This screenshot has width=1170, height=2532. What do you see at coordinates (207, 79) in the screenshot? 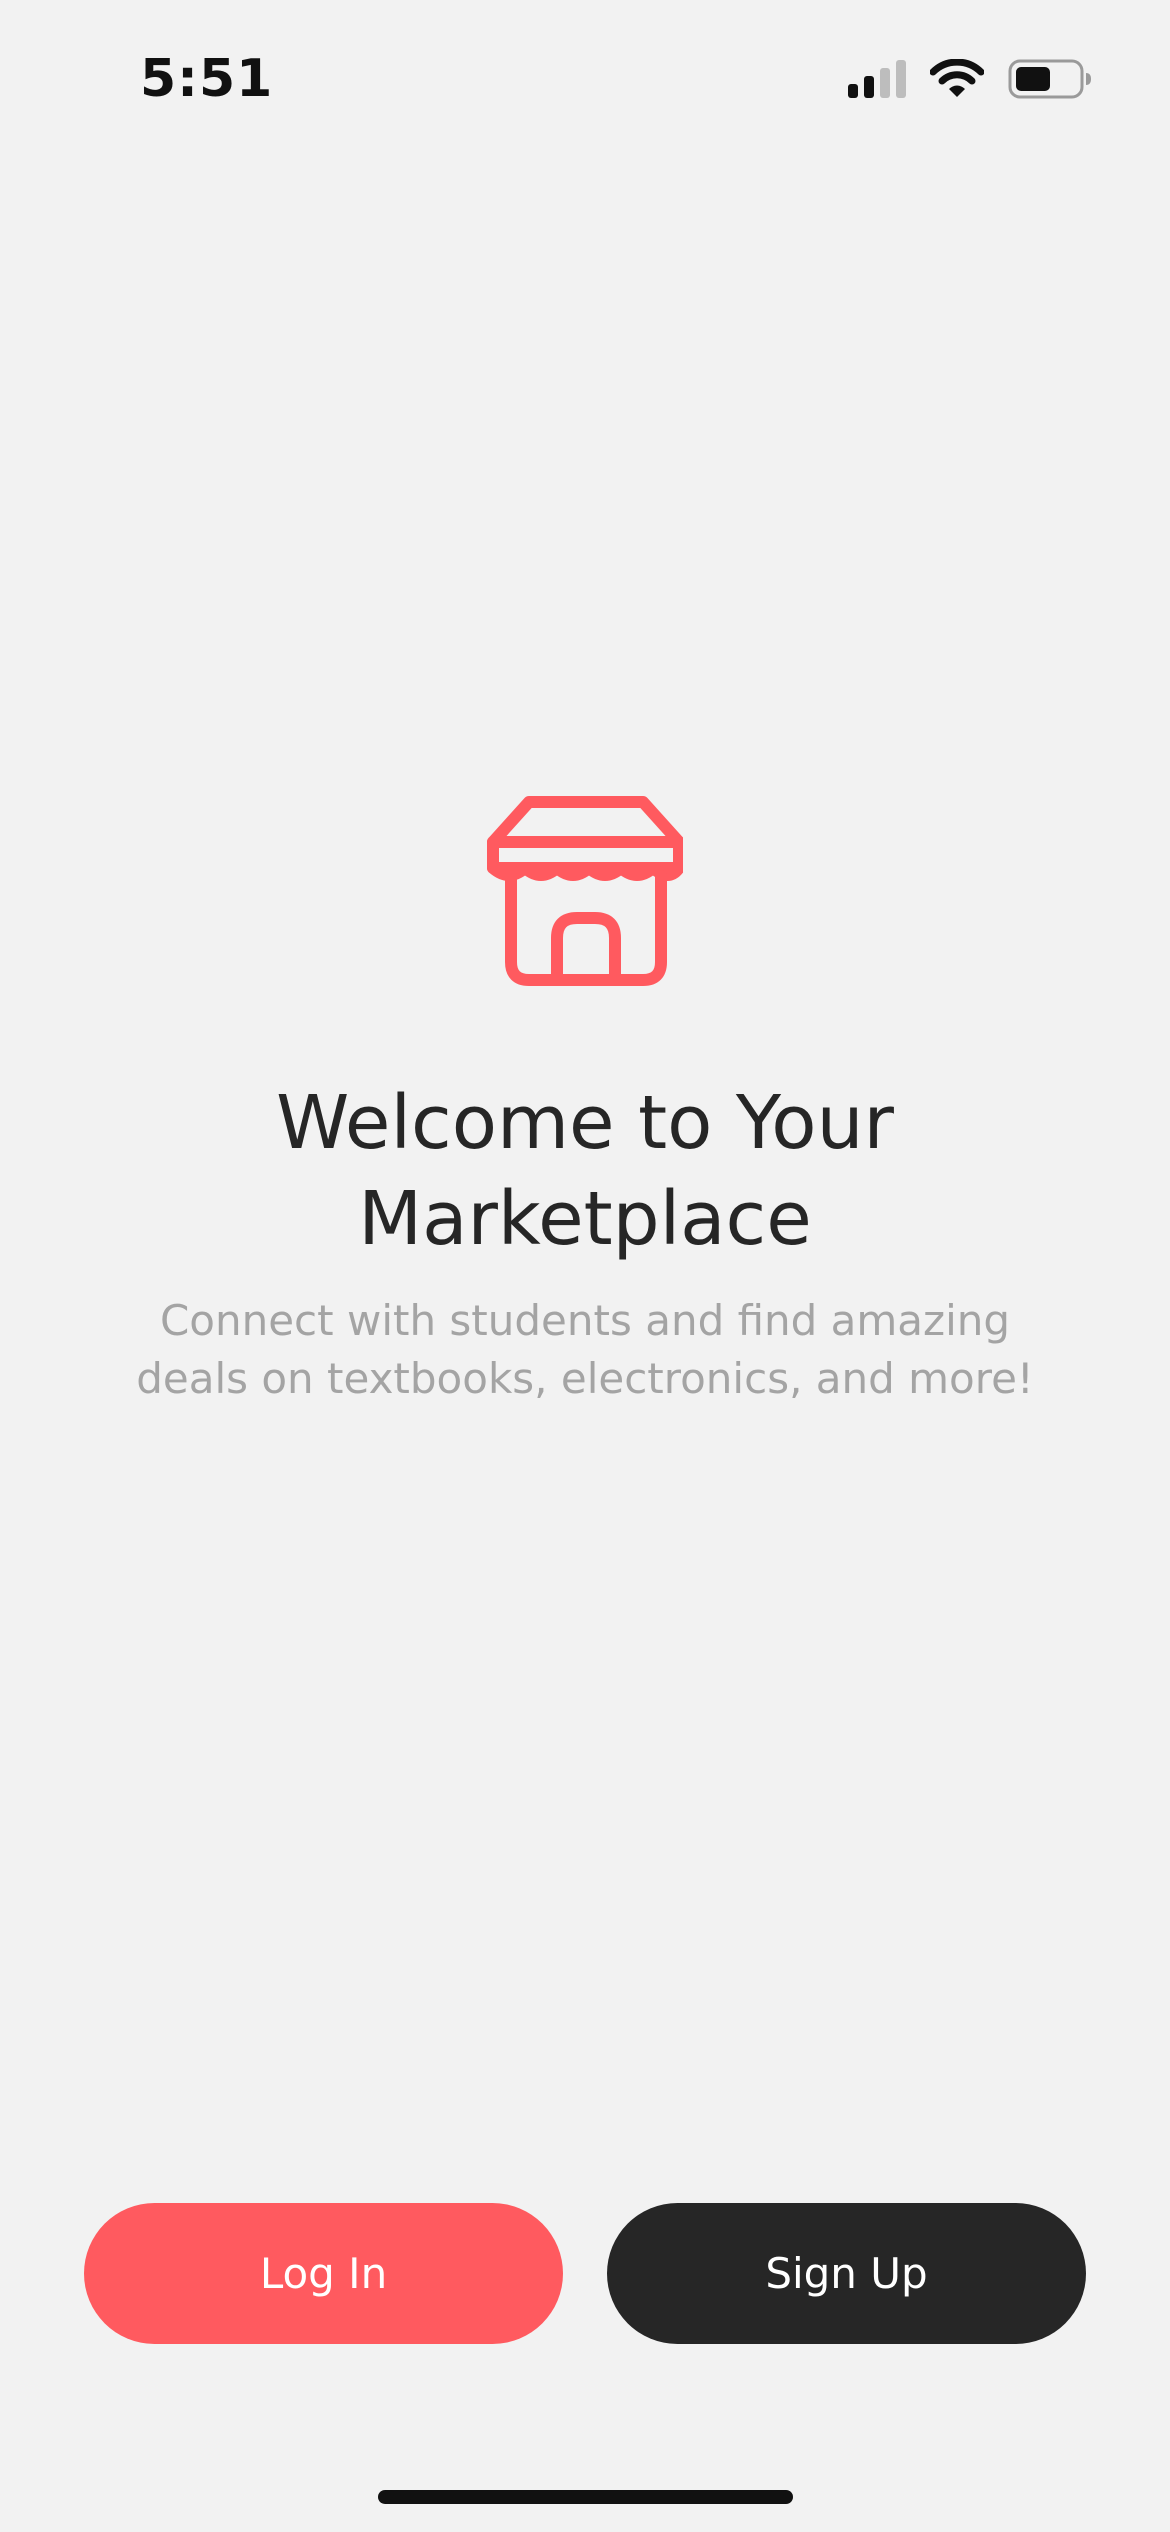
I see `status-bar-time: 5:51` at bounding box center [207, 79].